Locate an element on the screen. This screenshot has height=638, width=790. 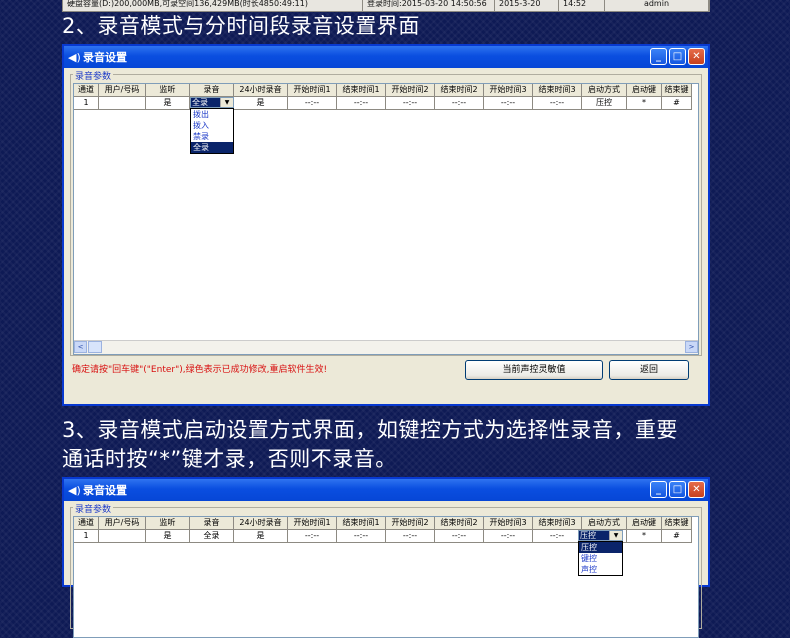
option-no-record: 禁录 is located at coordinates (212, 136).